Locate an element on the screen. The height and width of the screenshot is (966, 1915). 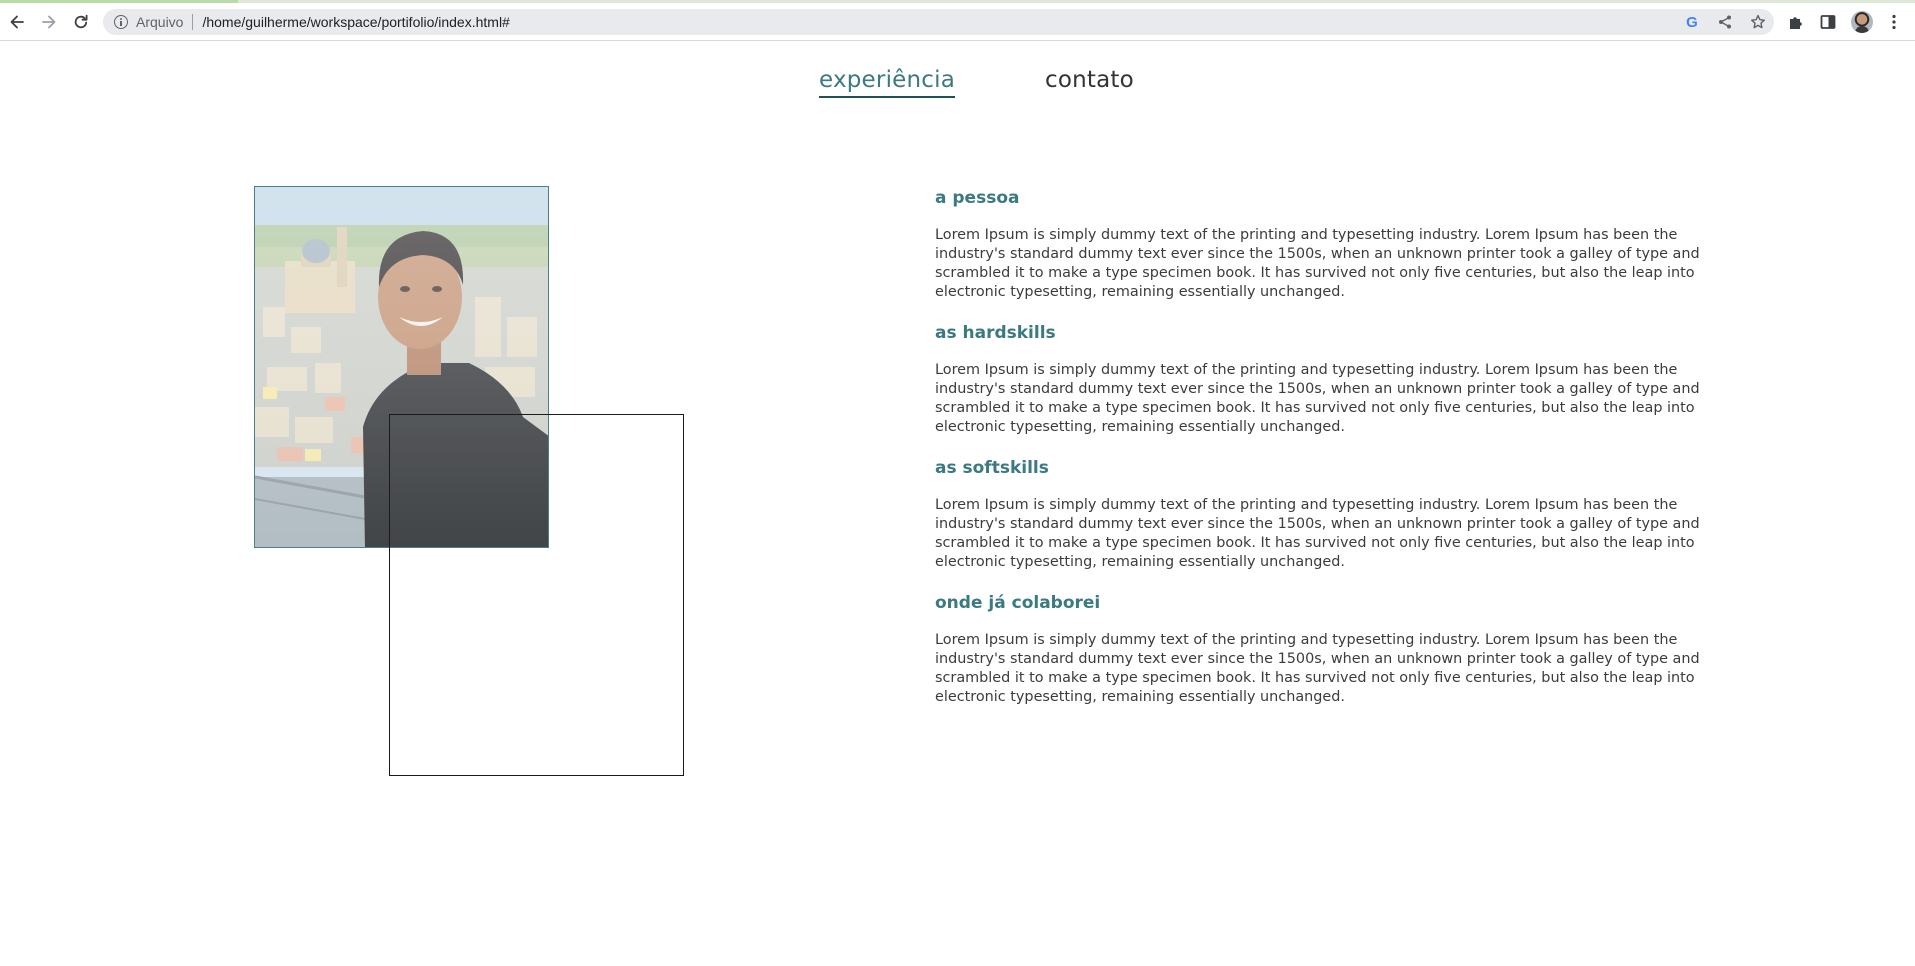
reload-button is located at coordinates (81, 22).